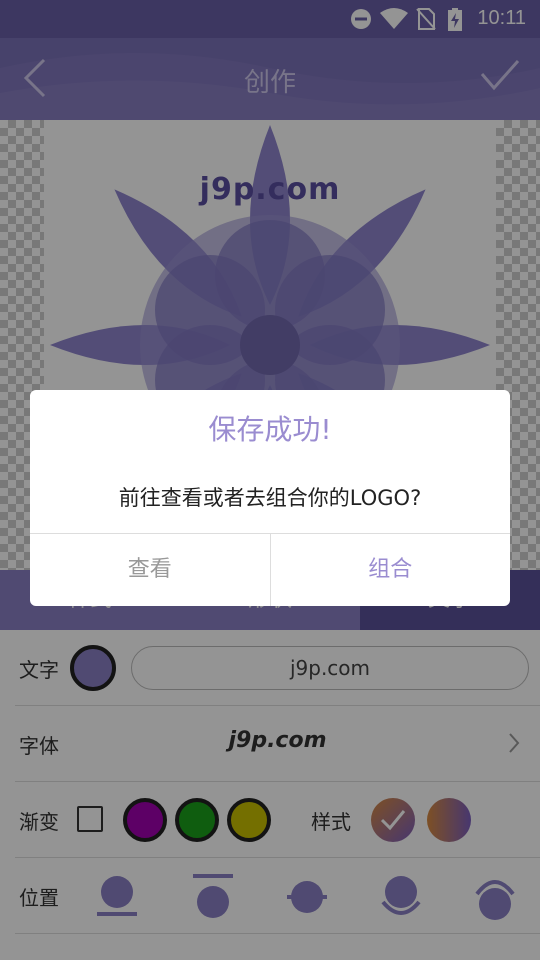  I want to click on view-button: 查看, so click(150, 570).